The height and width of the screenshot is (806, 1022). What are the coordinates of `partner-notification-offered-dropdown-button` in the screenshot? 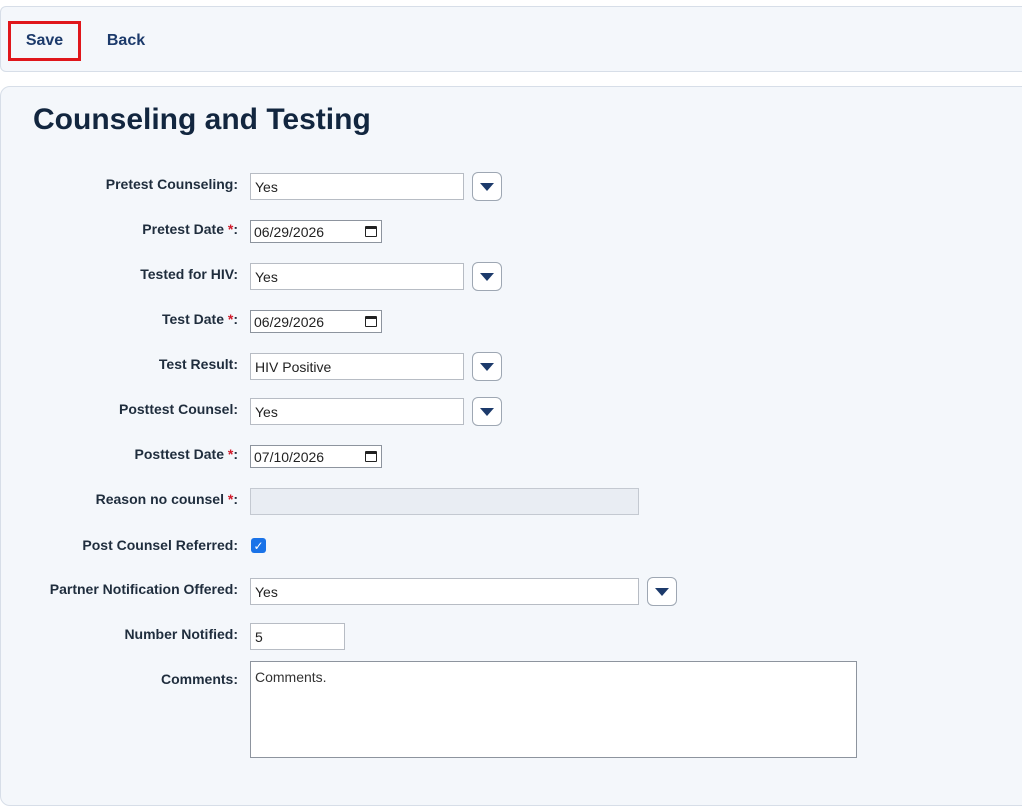 It's located at (662, 591).